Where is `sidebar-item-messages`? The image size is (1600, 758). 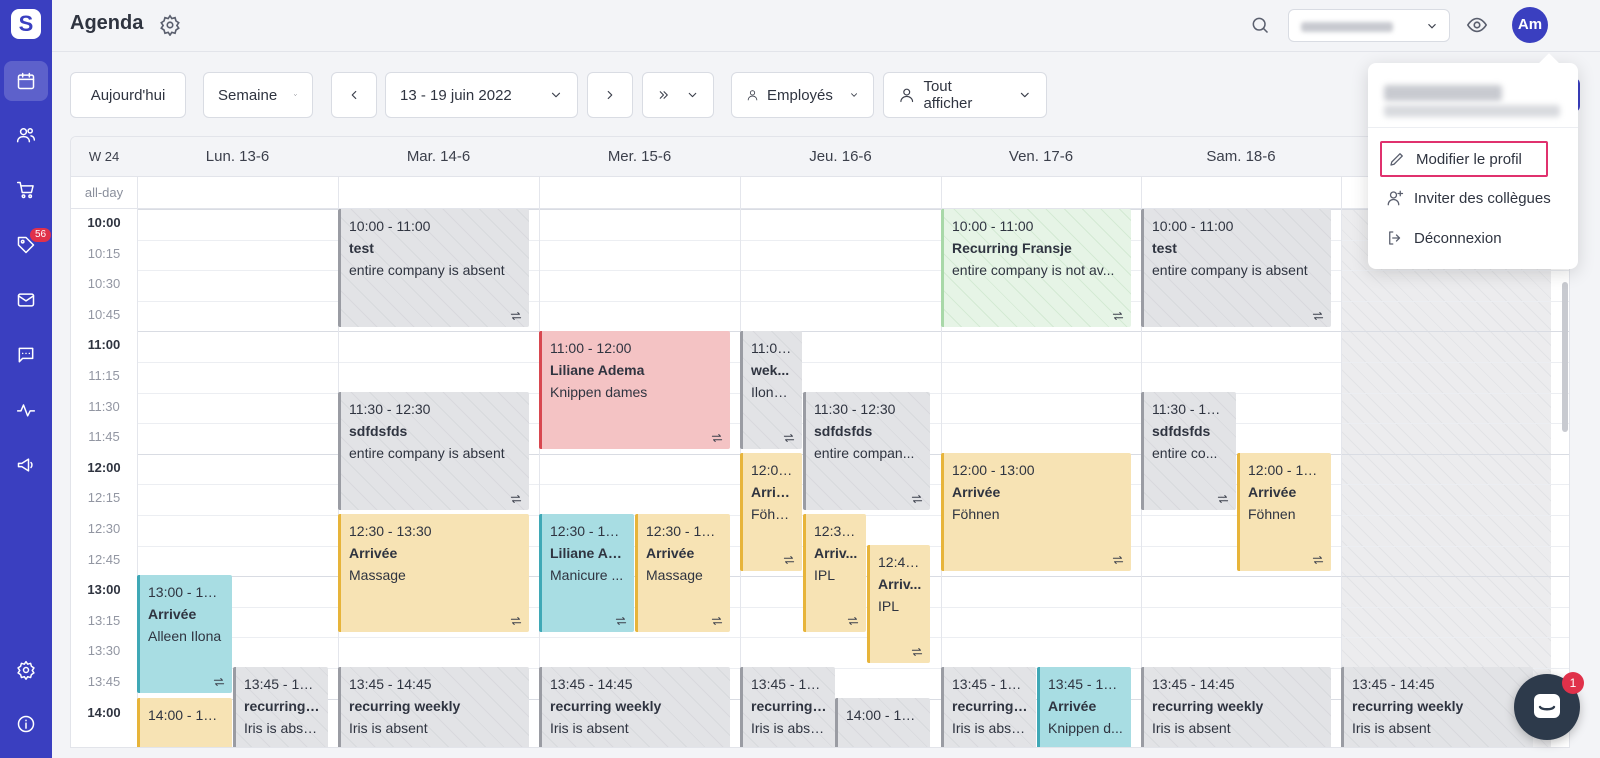 sidebar-item-messages is located at coordinates (26, 355).